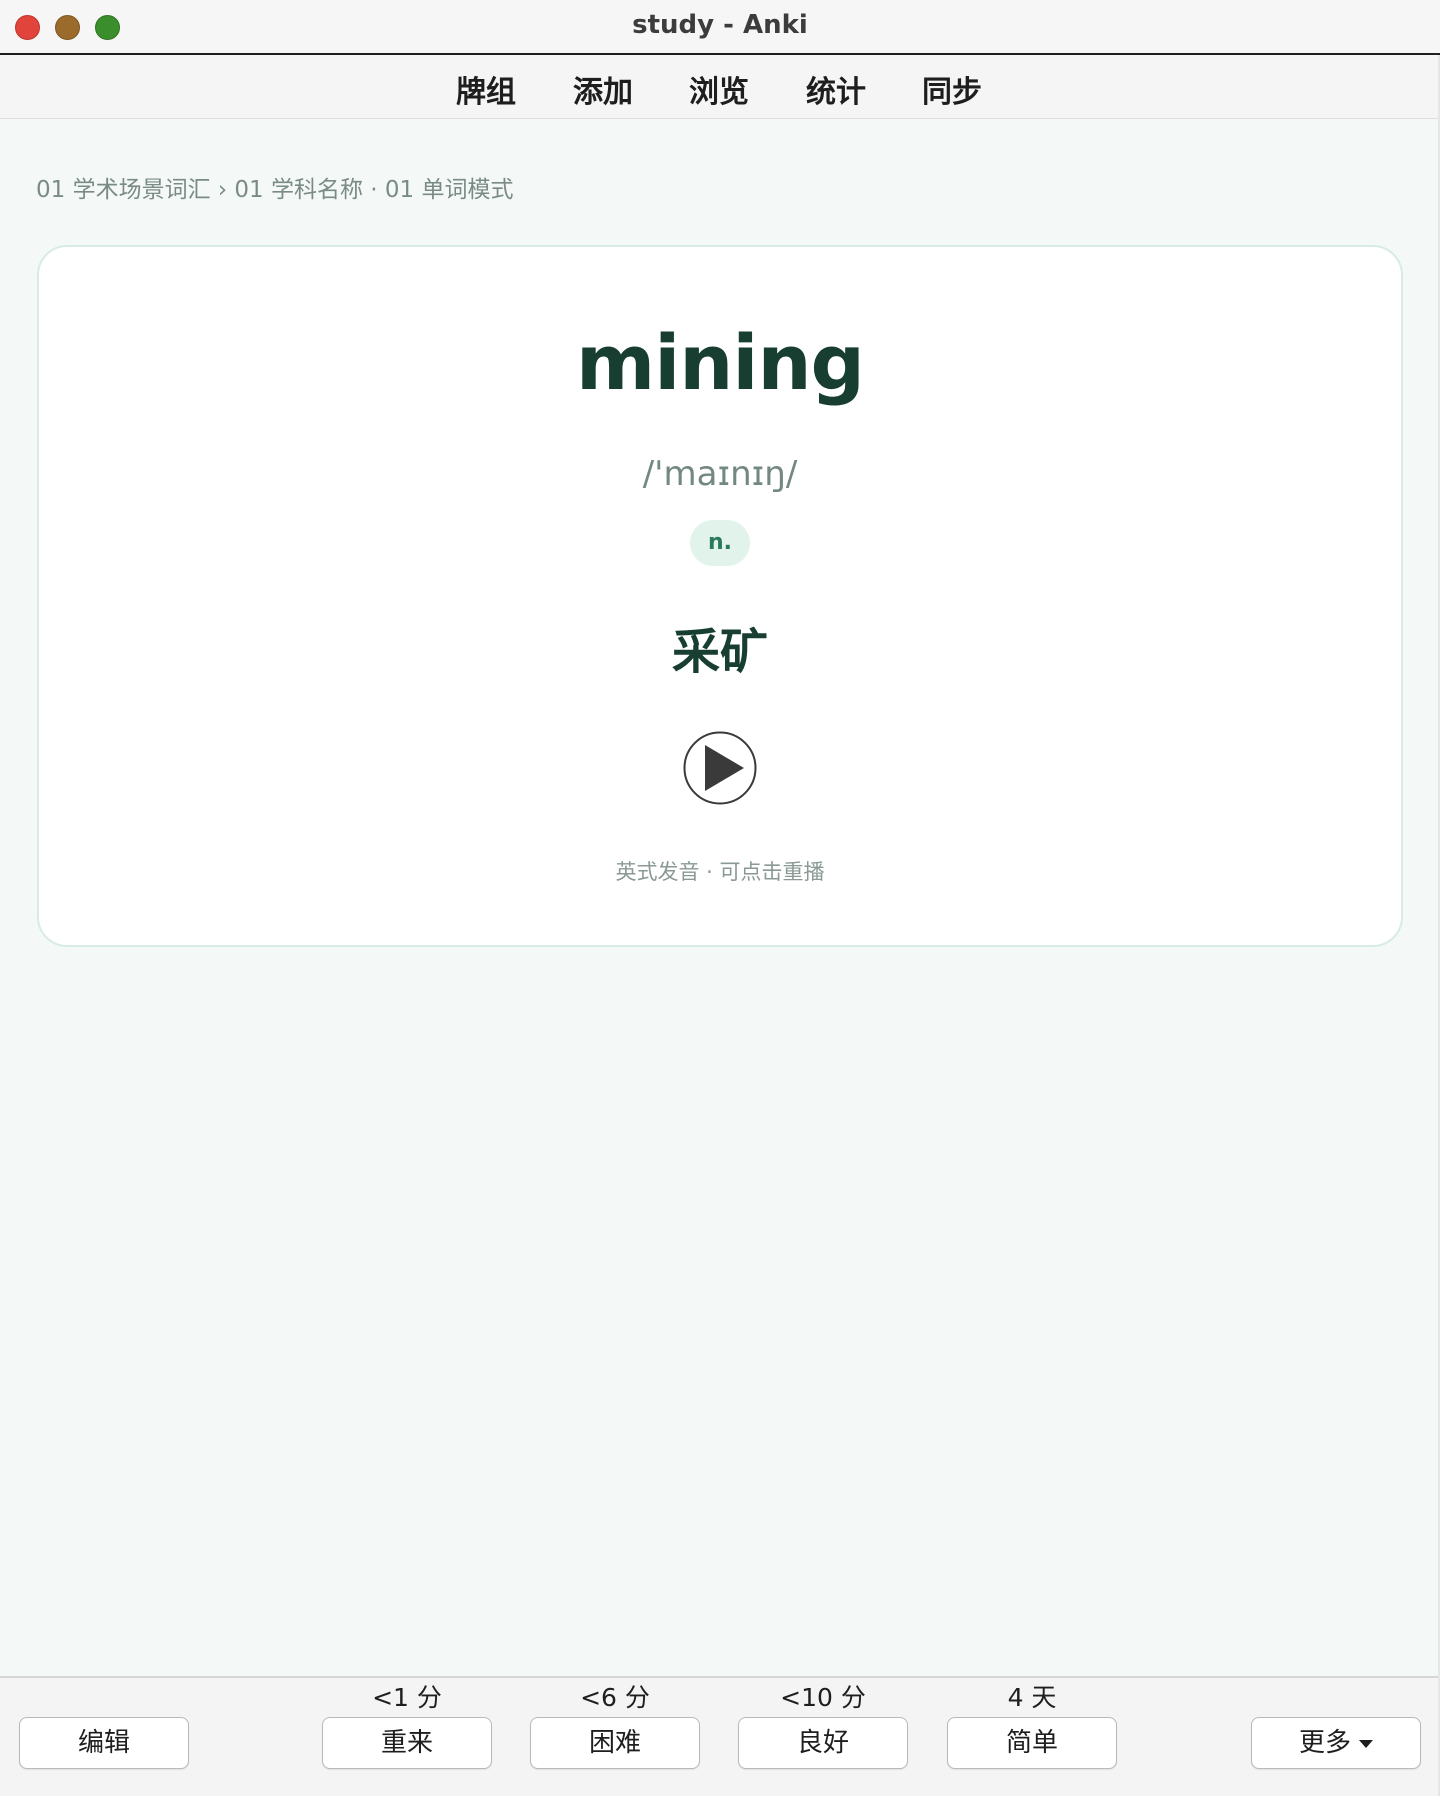  I want to click on audio-hint: 英式发音 · 可点击重播, so click(720, 872).